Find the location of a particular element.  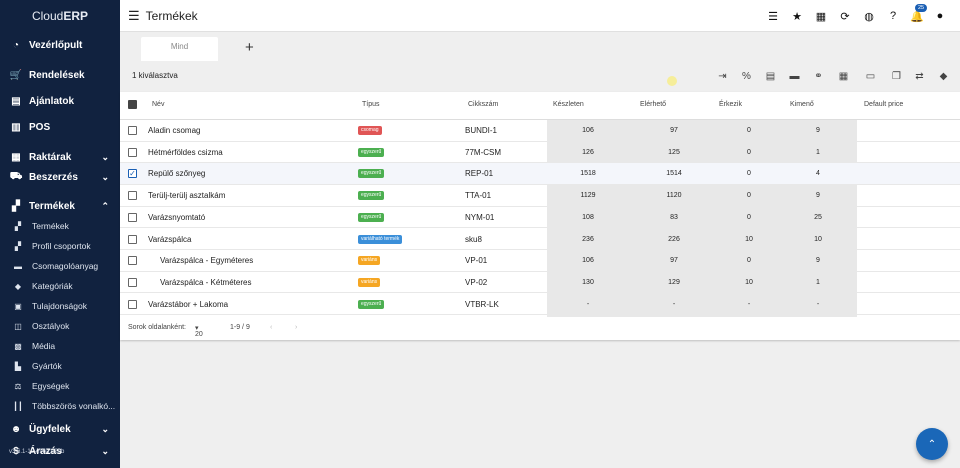

next-page-icon: › is located at coordinates (296, 327).